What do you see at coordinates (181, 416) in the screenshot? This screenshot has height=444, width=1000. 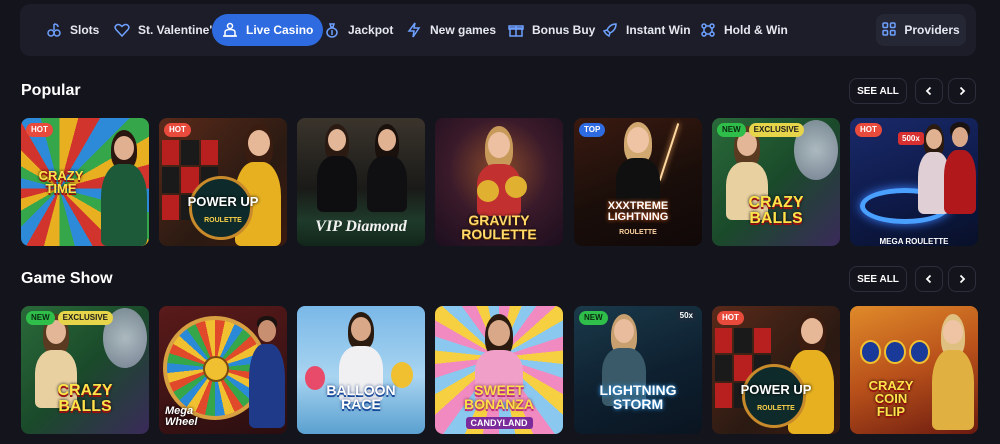 I see `game-title: Mega Wheel` at bounding box center [181, 416].